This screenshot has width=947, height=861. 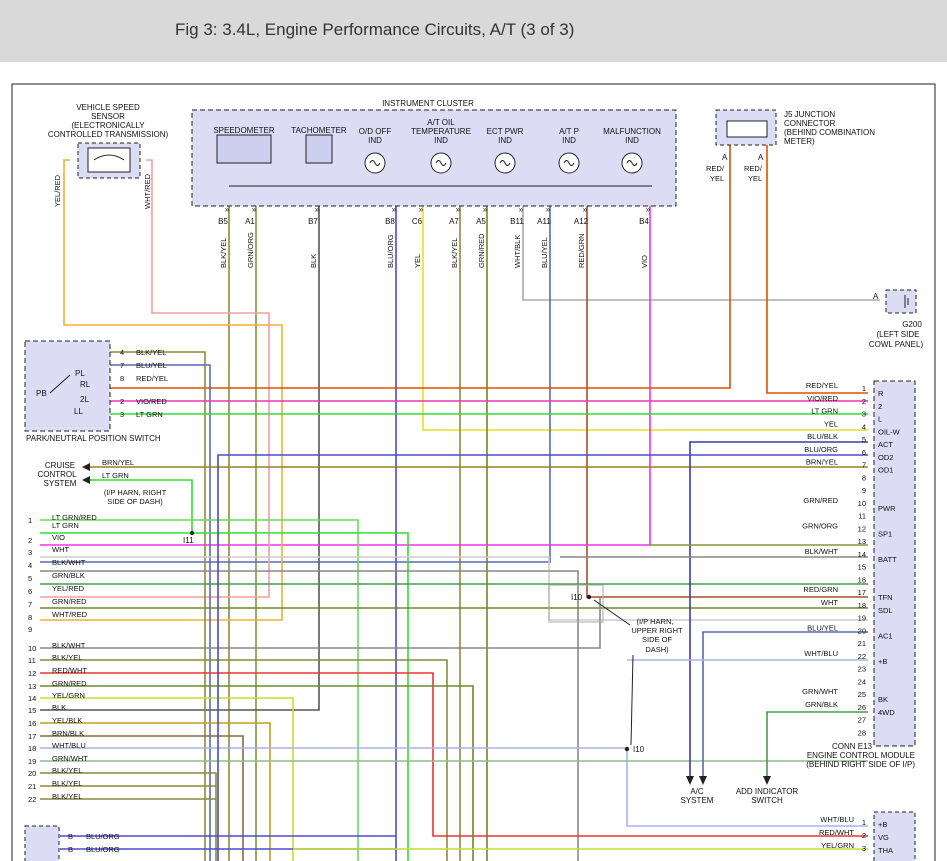 I want to click on j5-bus, so click(x=747, y=129).